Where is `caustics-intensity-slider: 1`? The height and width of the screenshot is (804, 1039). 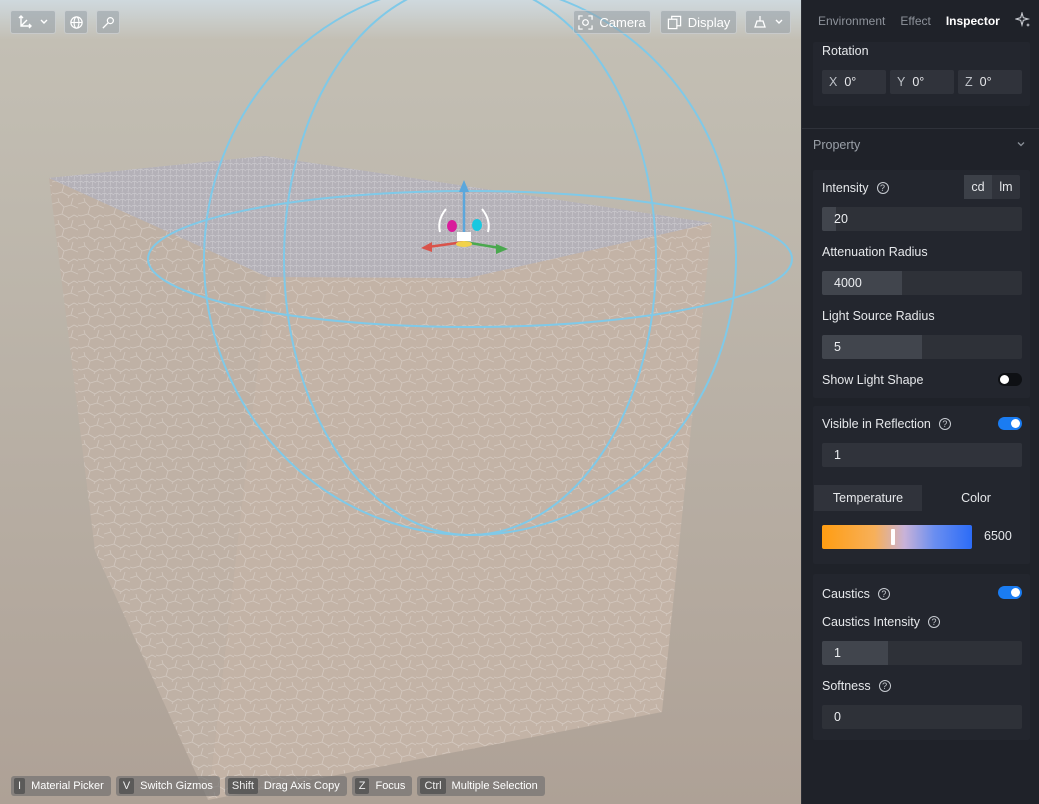 caustics-intensity-slider: 1 is located at coordinates (922, 653).